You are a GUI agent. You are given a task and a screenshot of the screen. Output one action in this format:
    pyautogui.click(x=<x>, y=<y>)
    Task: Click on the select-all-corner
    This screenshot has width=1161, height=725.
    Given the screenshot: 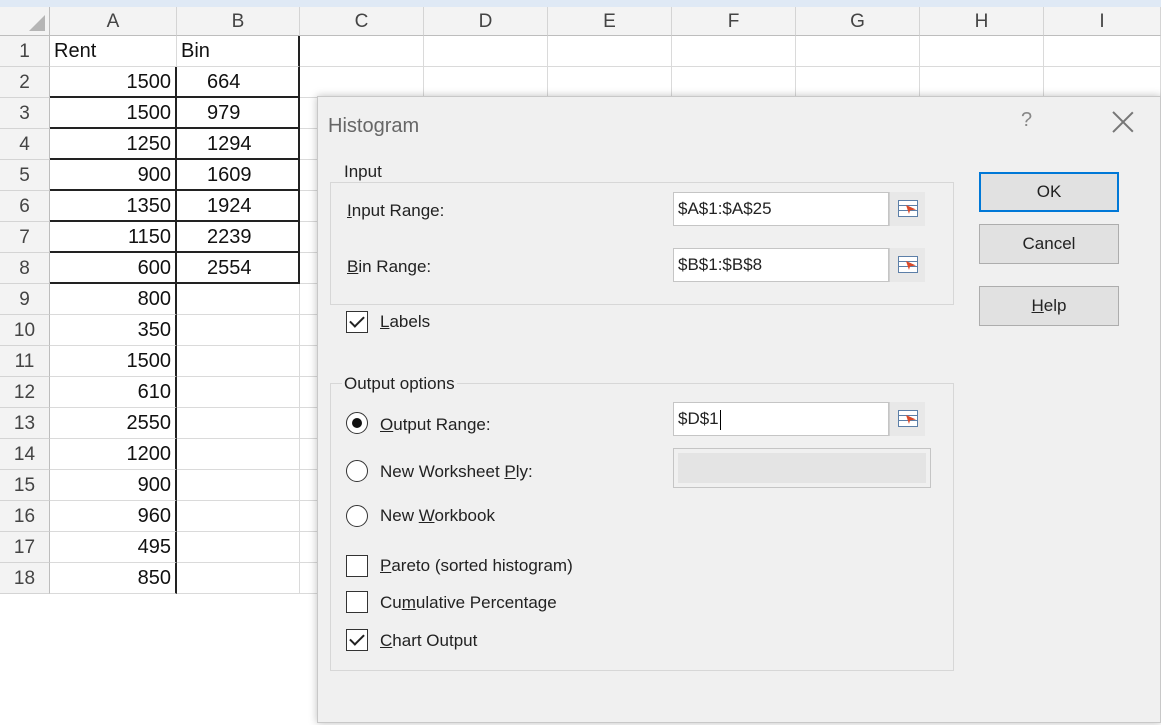 What is the action you would take?
    pyautogui.click(x=25, y=21)
    